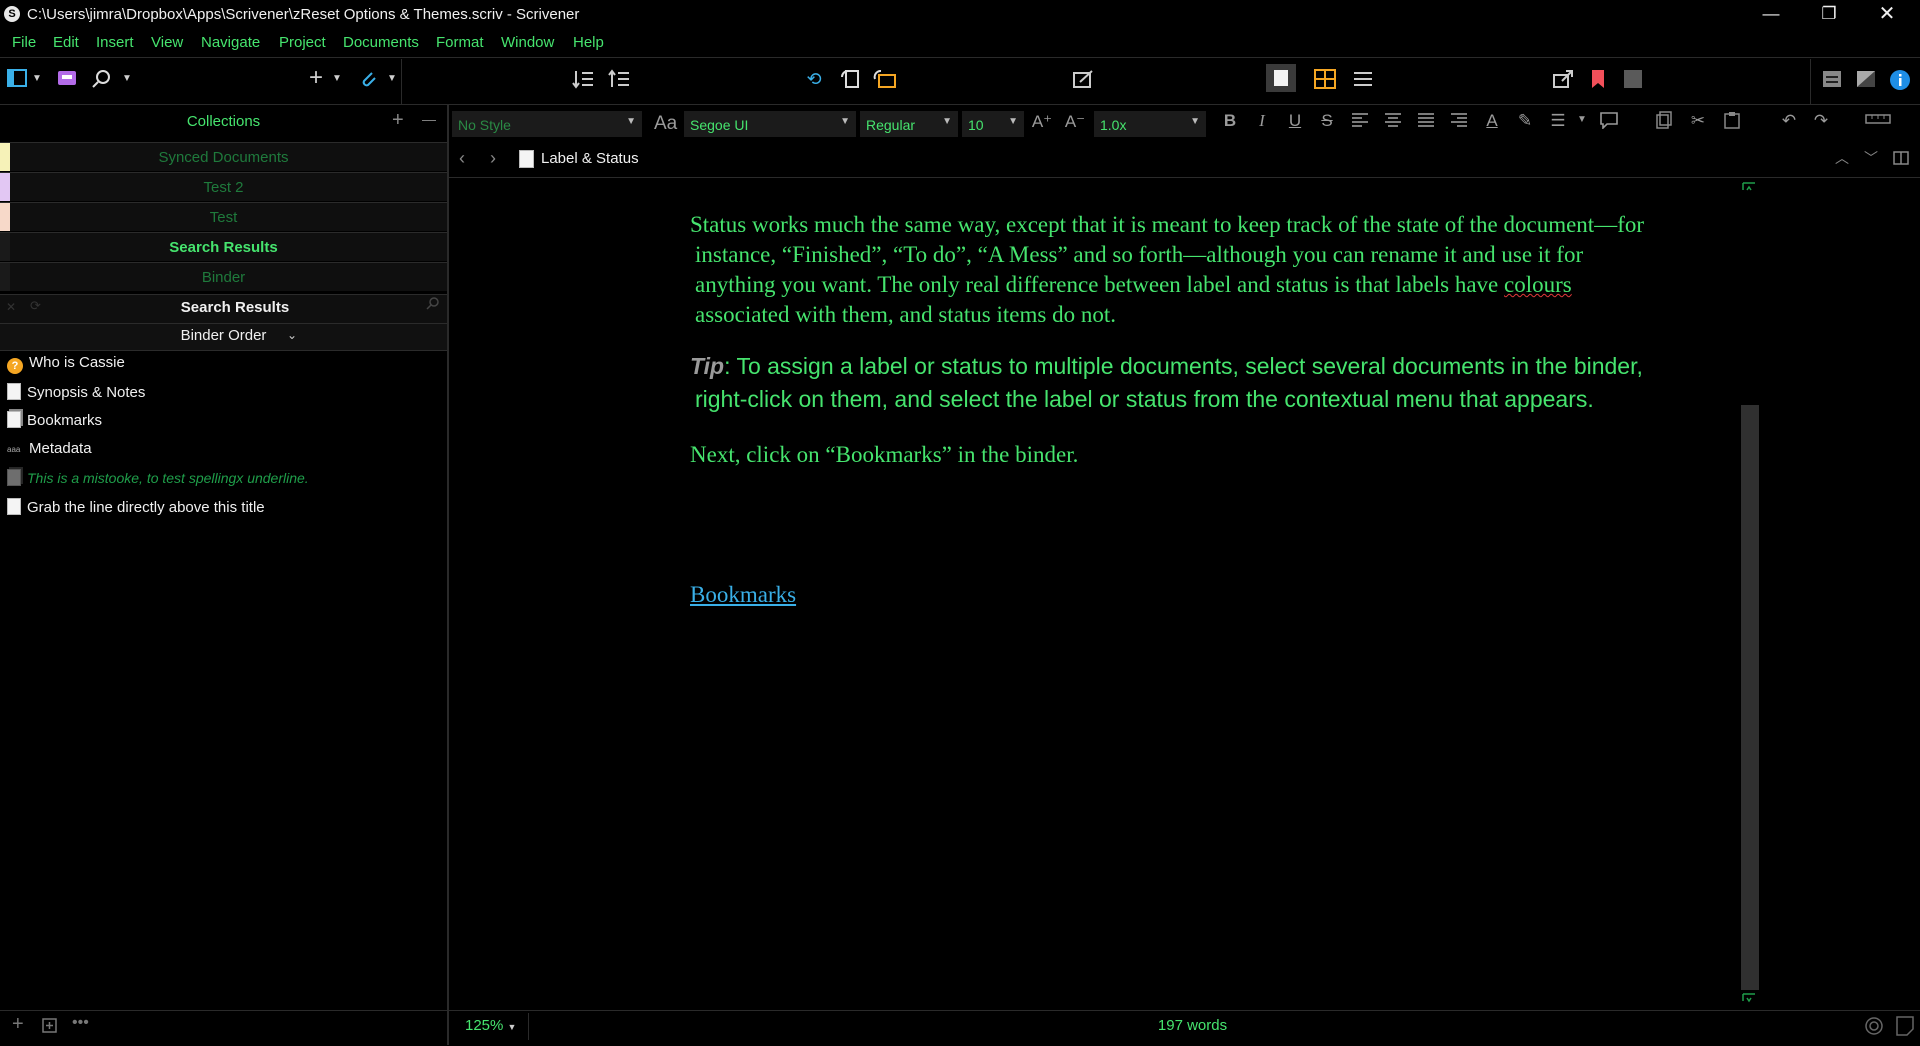  Describe the element at coordinates (18, 1024) in the screenshot. I see `footer-add-icon: +` at that location.